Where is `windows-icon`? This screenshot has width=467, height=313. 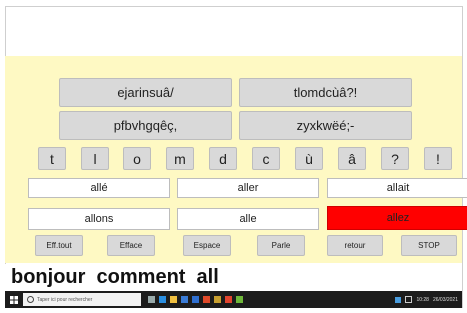 windows-icon is located at coordinates (14, 299).